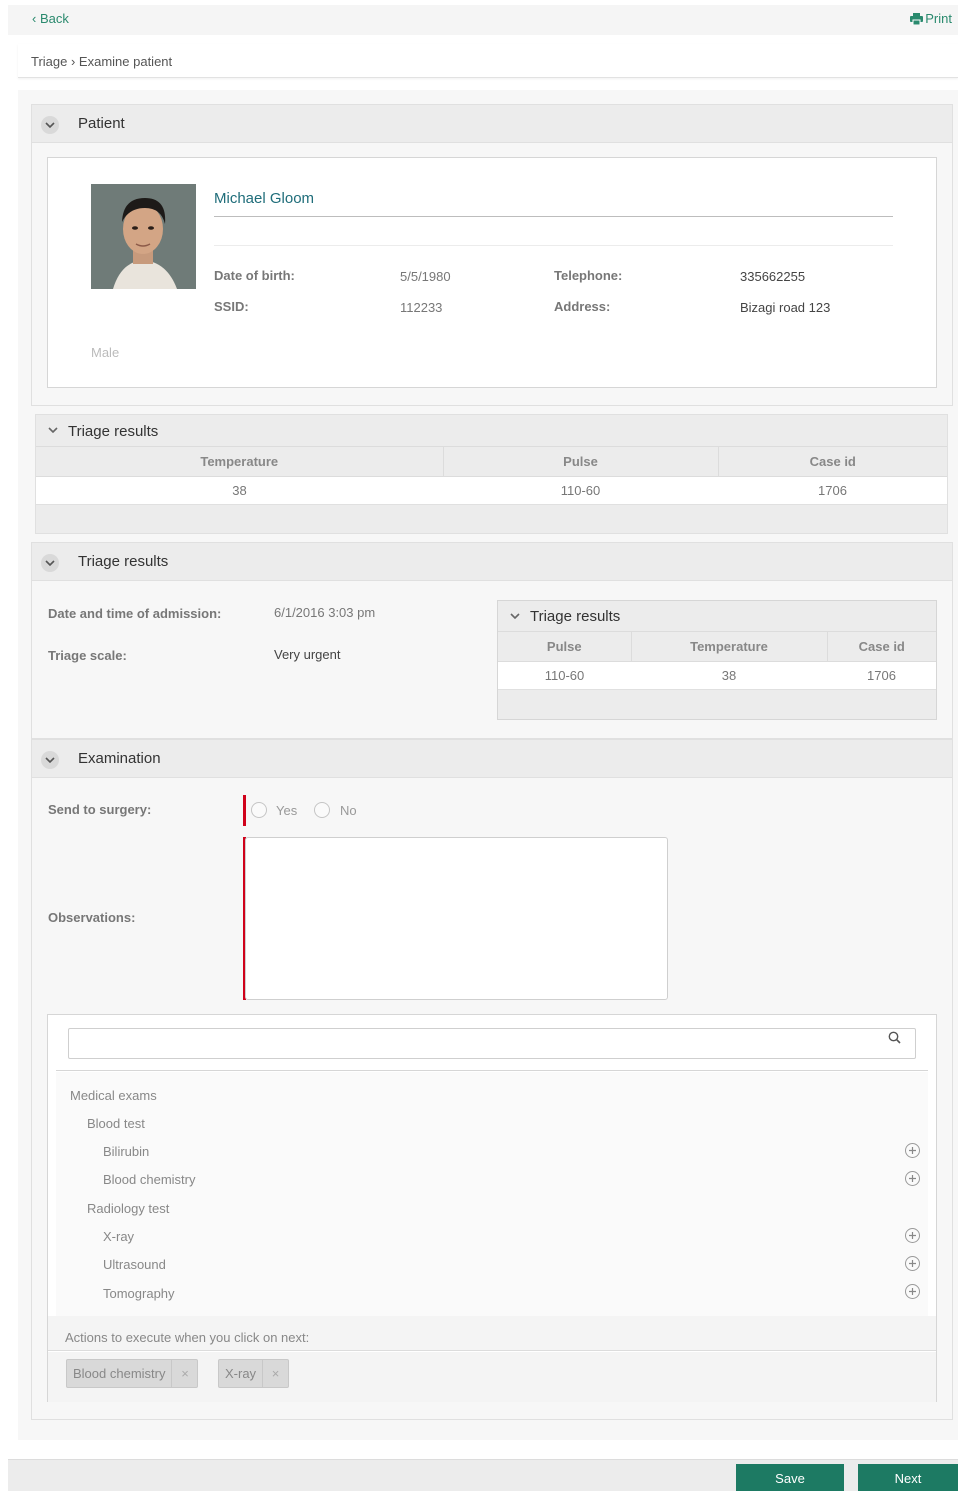  Describe the element at coordinates (54, 18) in the screenshot. I see `back-label: Back` at that location.